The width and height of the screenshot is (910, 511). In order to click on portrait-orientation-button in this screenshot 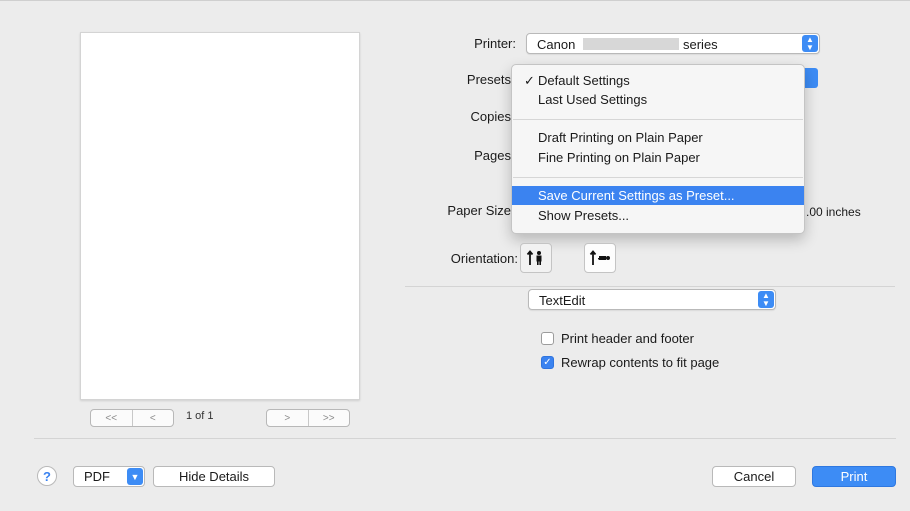, I will do `click(536, 258)`.